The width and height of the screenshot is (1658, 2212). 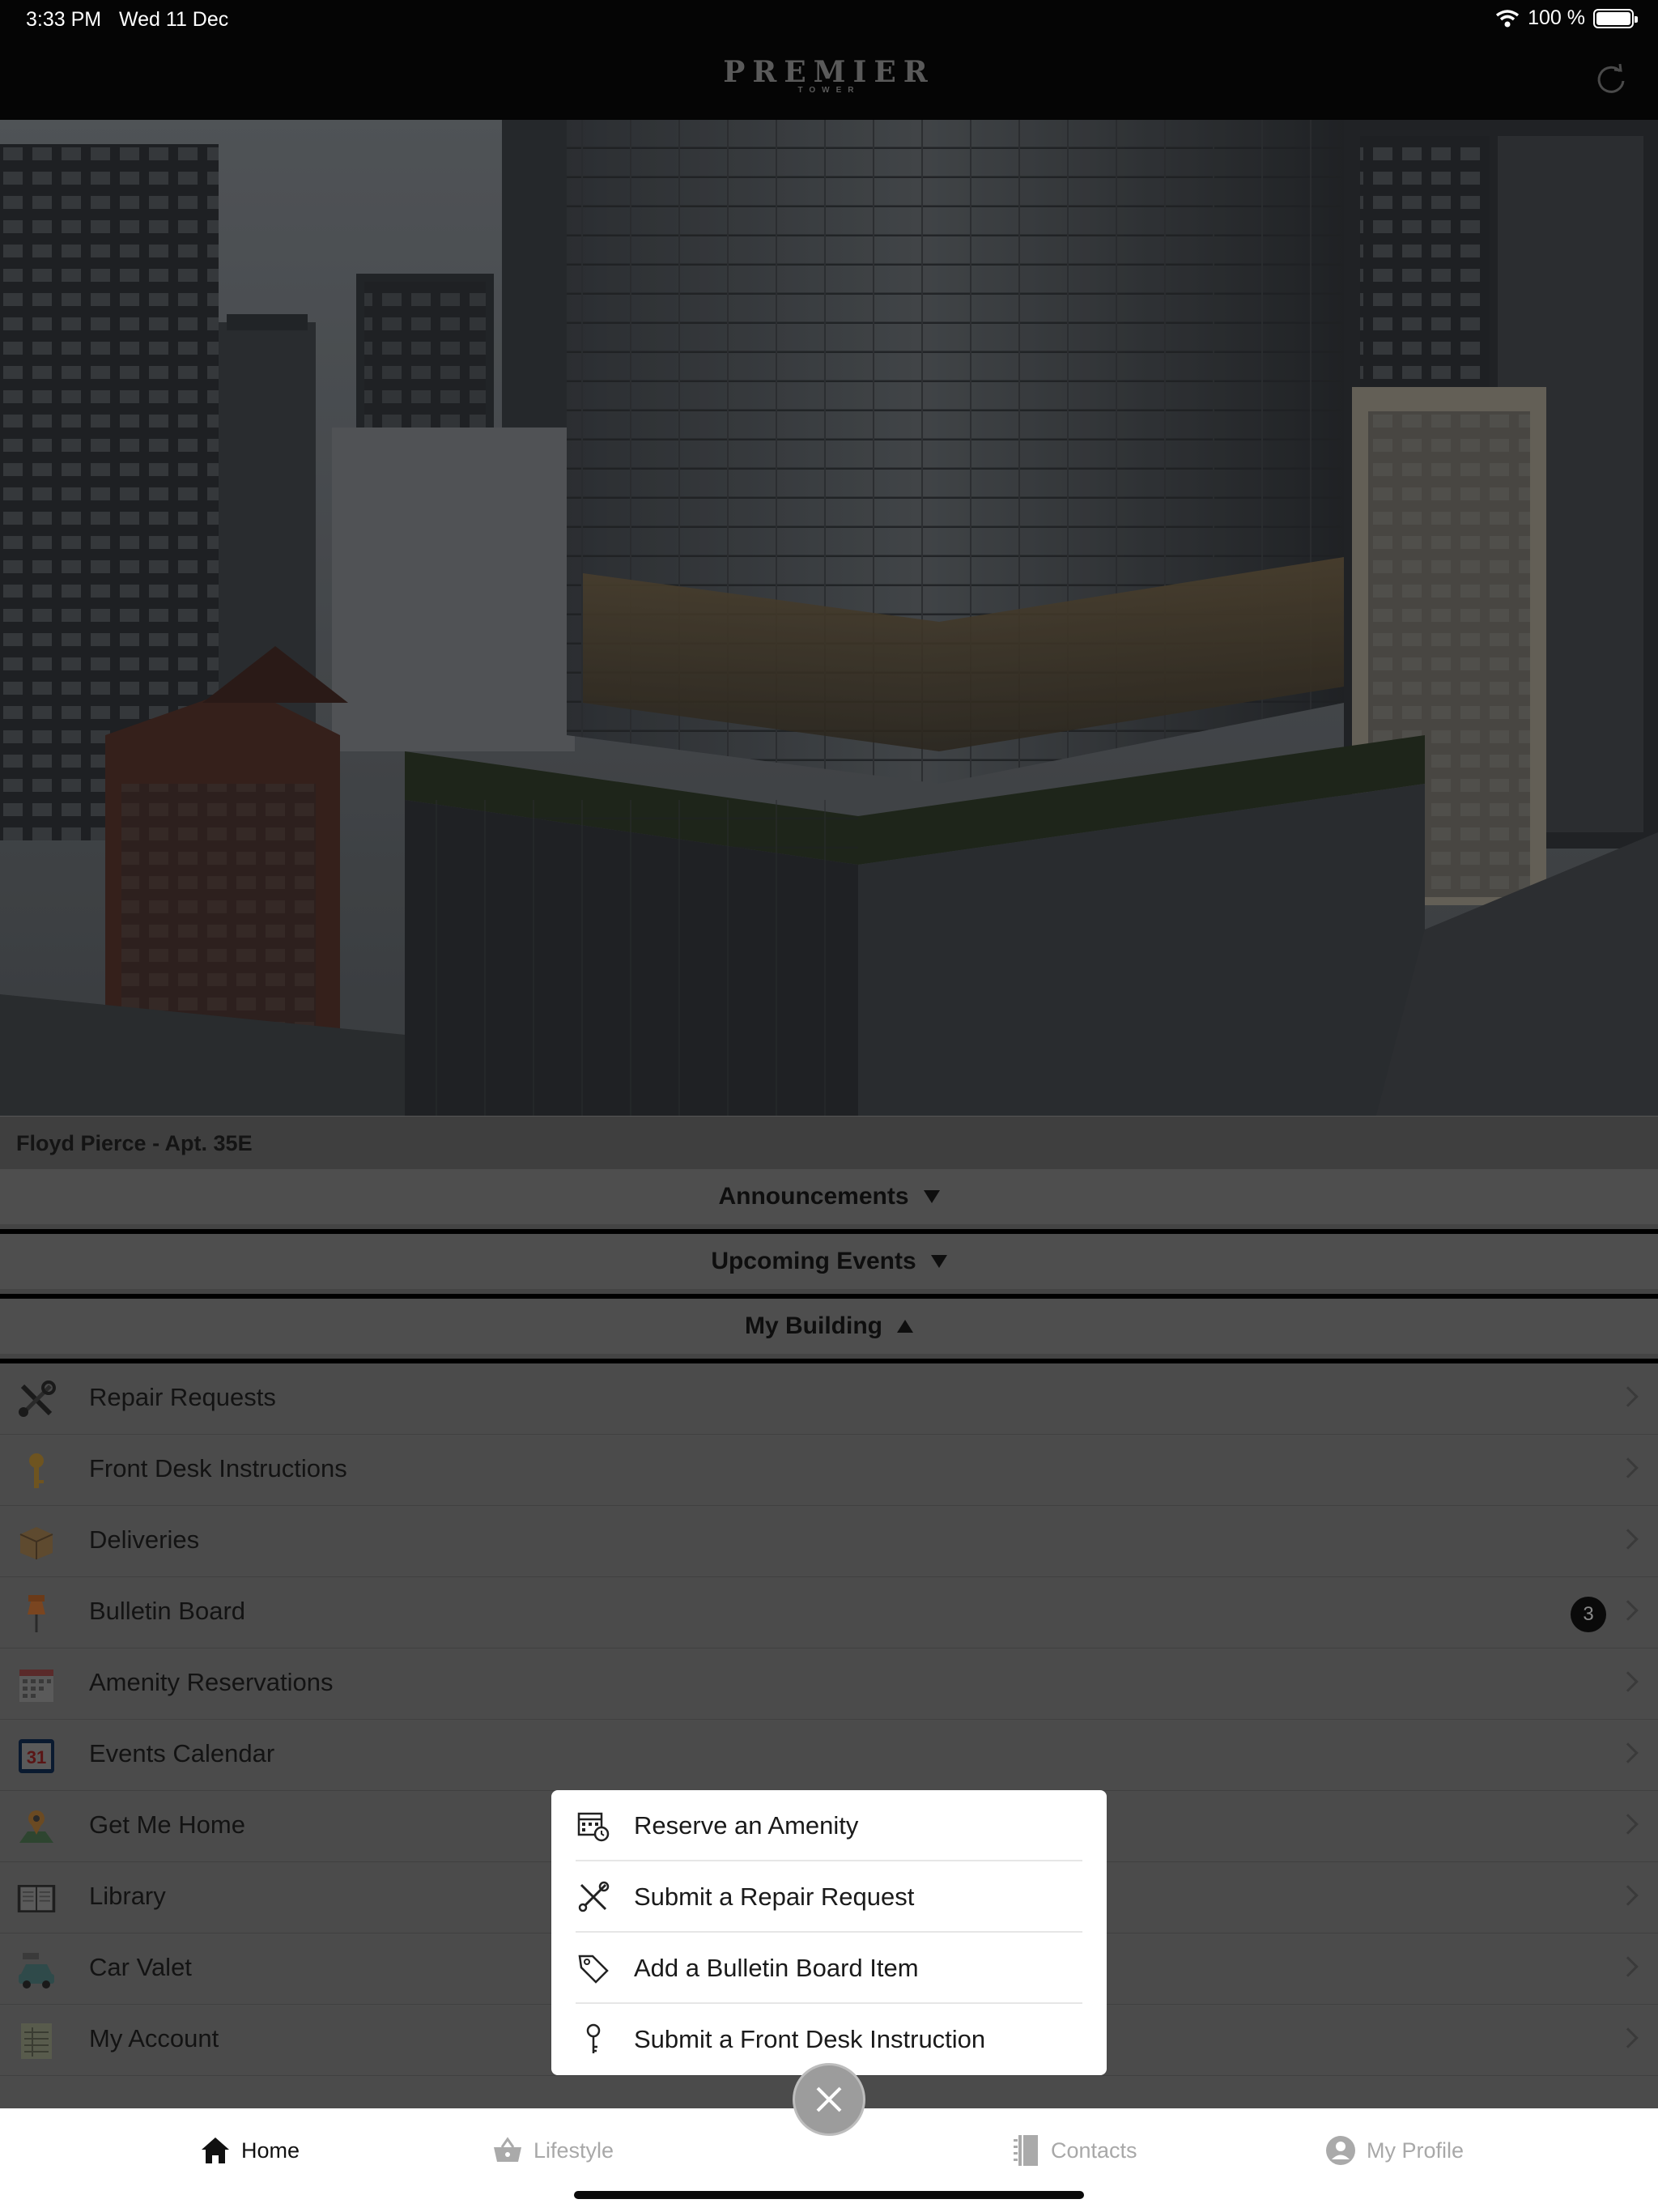 I want to click on status-time: 3:33 PM, so click(x=64, y=19).